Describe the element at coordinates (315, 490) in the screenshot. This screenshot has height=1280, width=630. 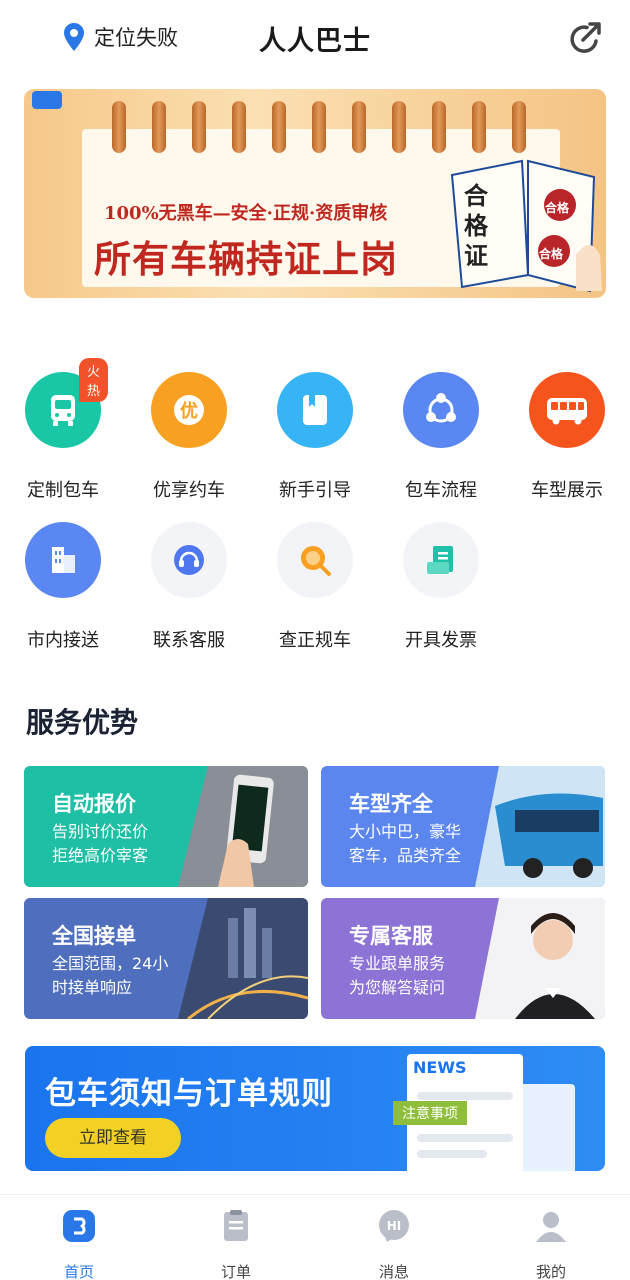
I see `grid-item-label: 新手引导` at that location.